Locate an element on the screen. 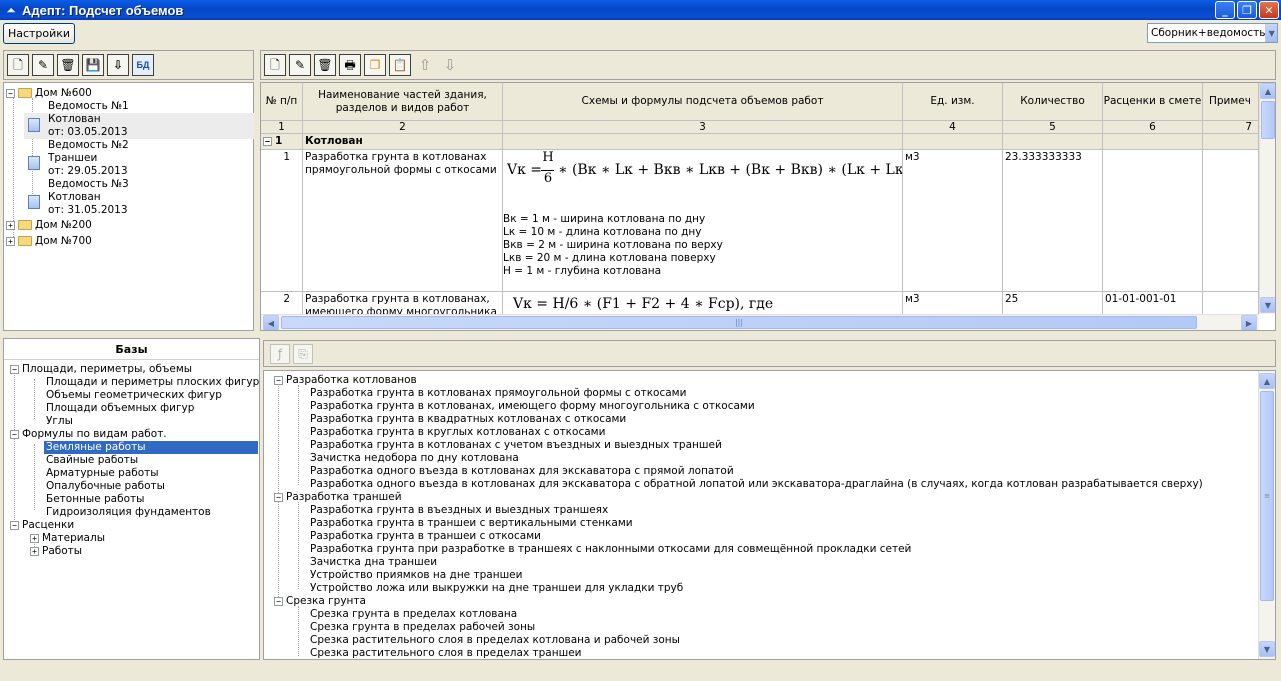 This screenshot has height=681, width=1281. column-header-note: Примеч is located at coordinates (1231, 102).